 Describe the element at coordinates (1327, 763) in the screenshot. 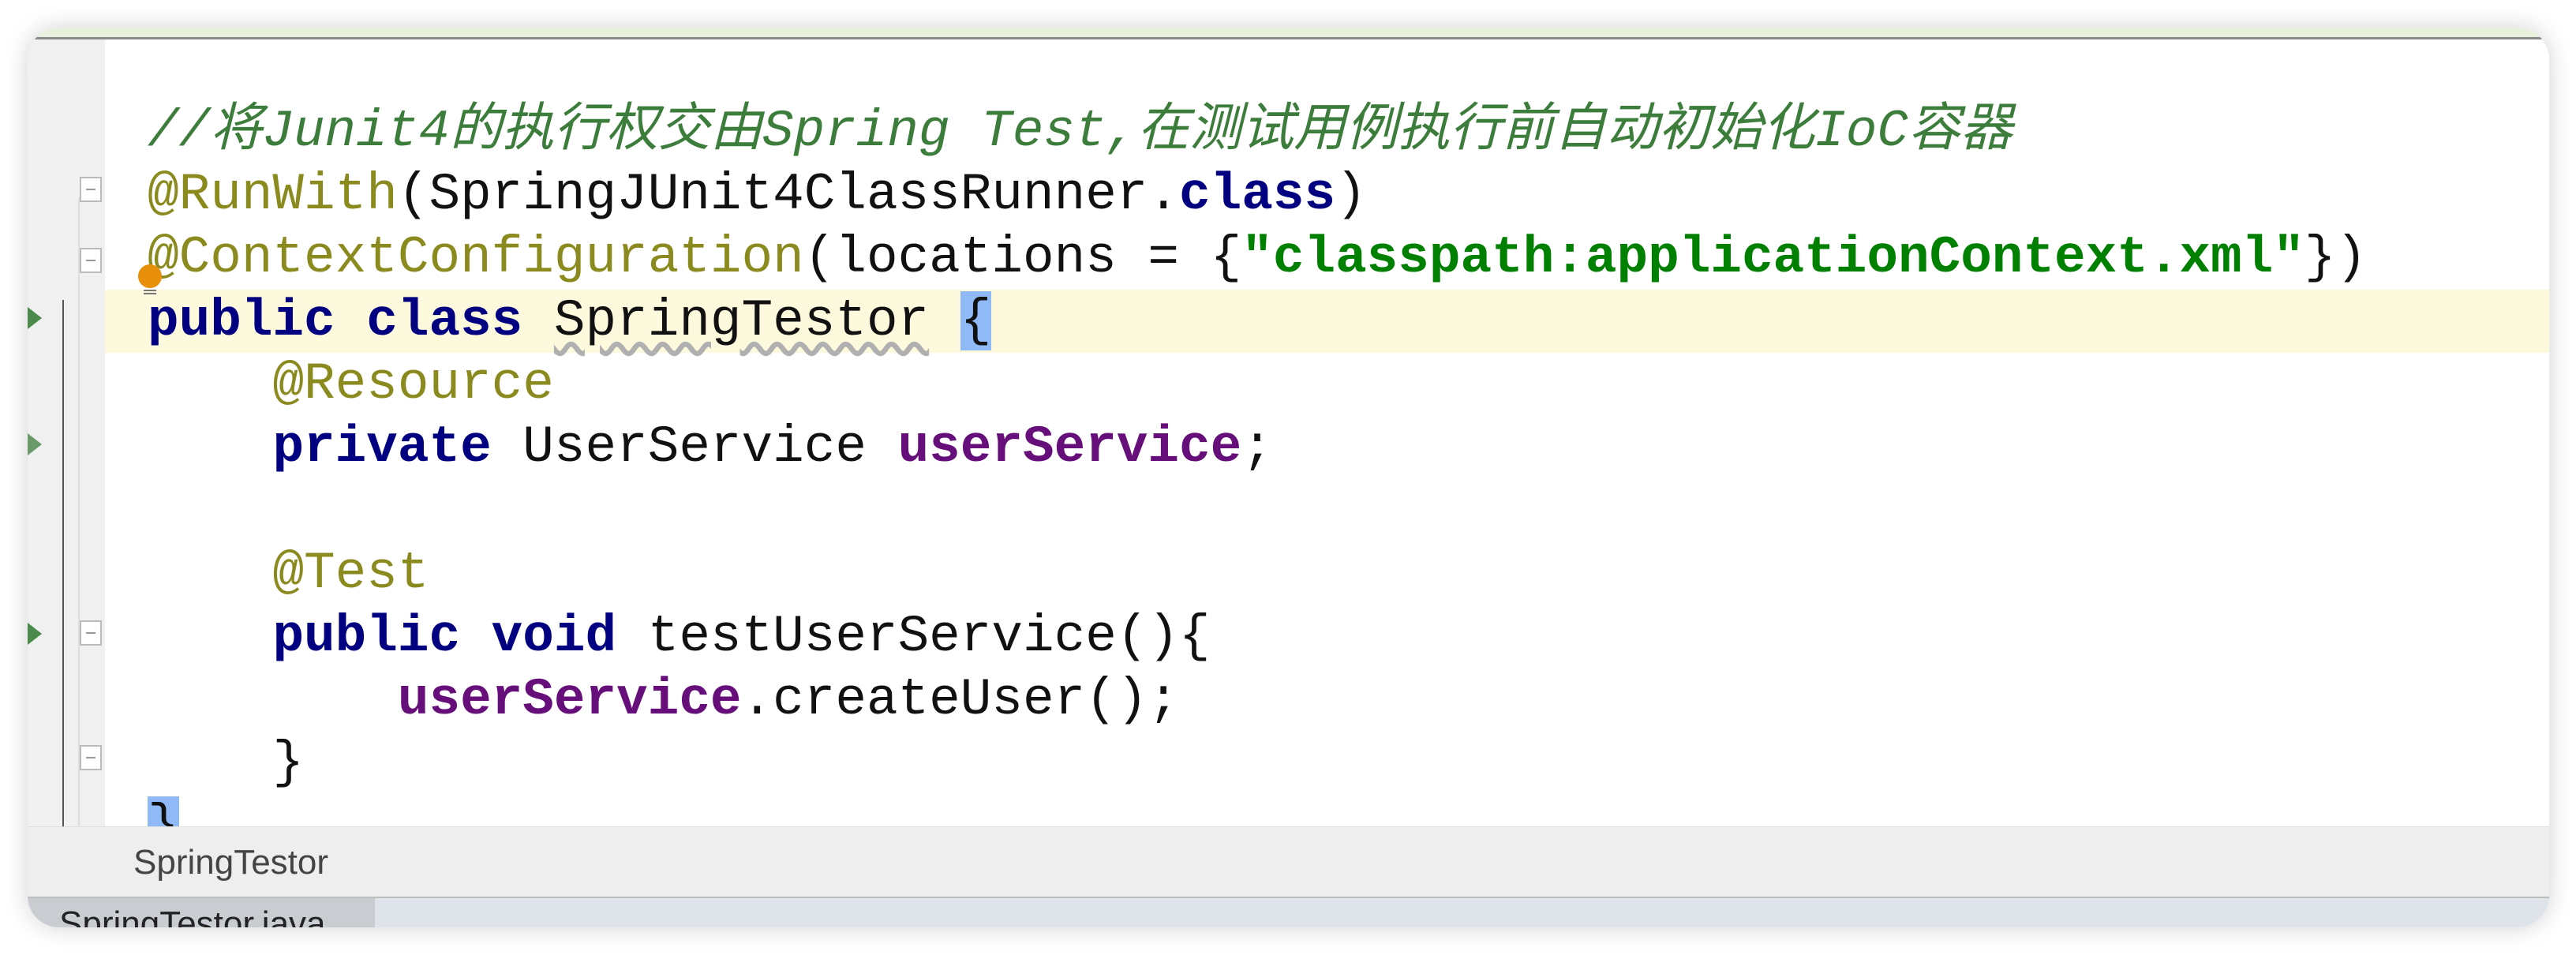

I see `code-line: }` at that location.